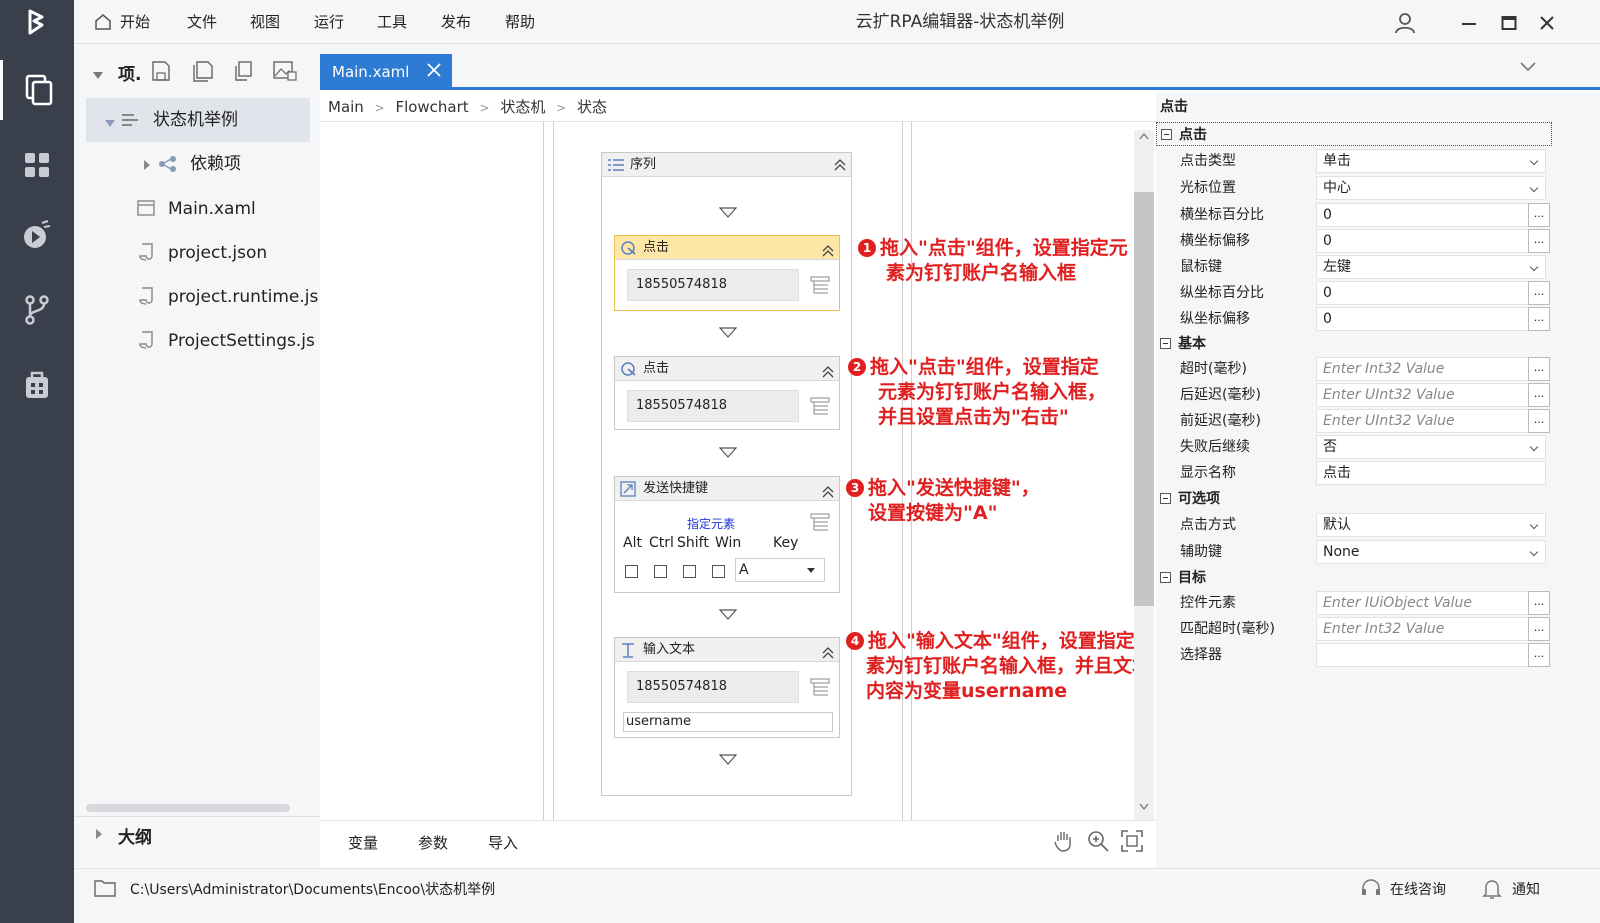 The width and height of the screenshot is (1600, 923). What do you see at coordinates (37, 310) in the screenshot?
I see `version-control-icon` at bounding box center [37, 310].